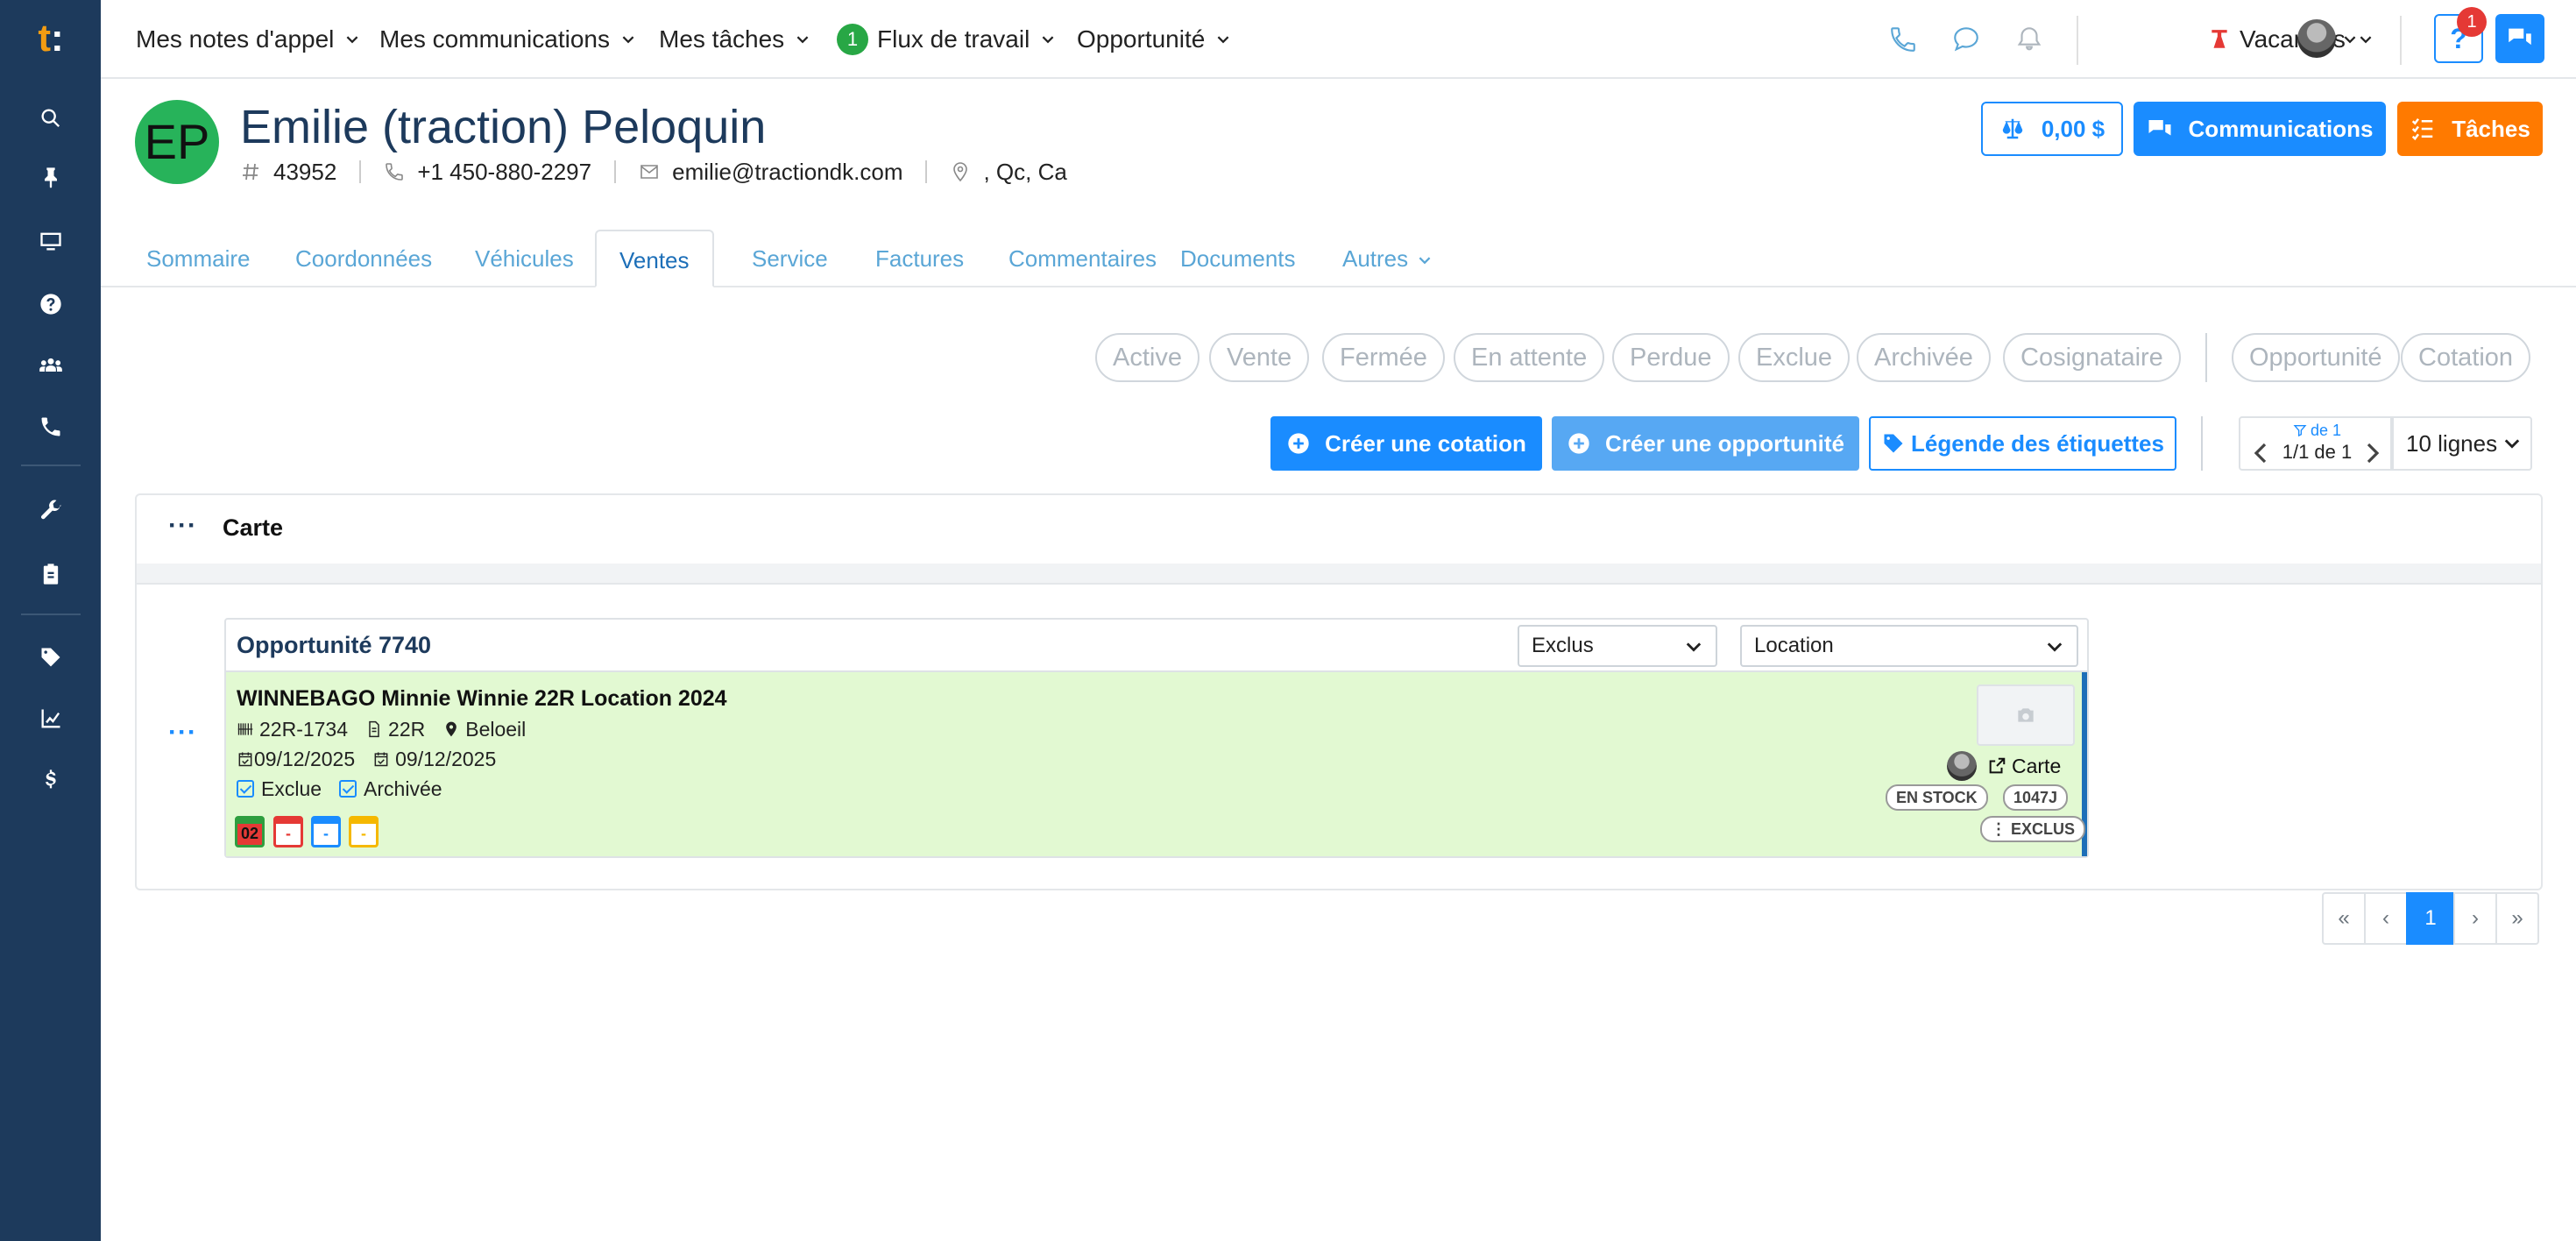 The width and height of the screenshot is (2576, 1241). I want to click on page-next: ›, so click(2475, 918).